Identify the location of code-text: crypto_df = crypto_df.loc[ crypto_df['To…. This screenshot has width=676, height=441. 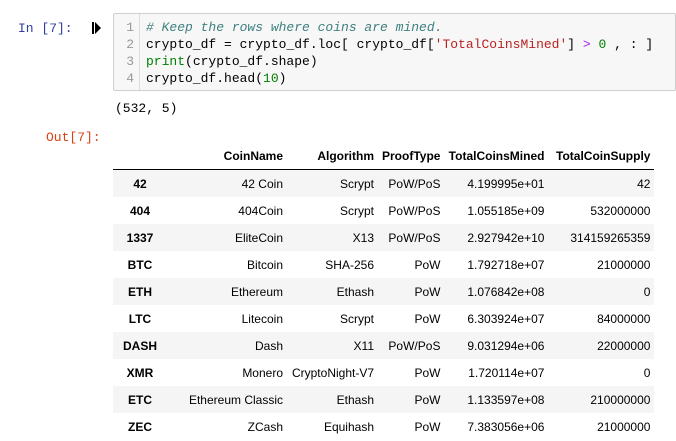
(399, 44).